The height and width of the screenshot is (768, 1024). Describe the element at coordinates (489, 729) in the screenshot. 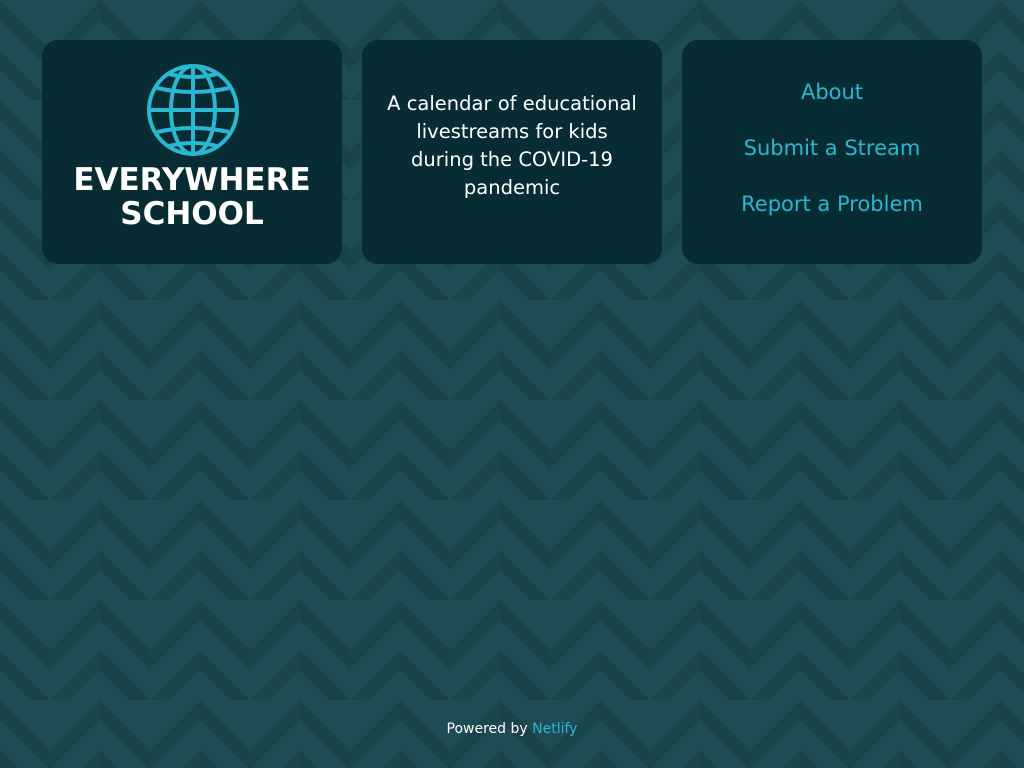

I see `footer-prefix: Powered by` at that location.